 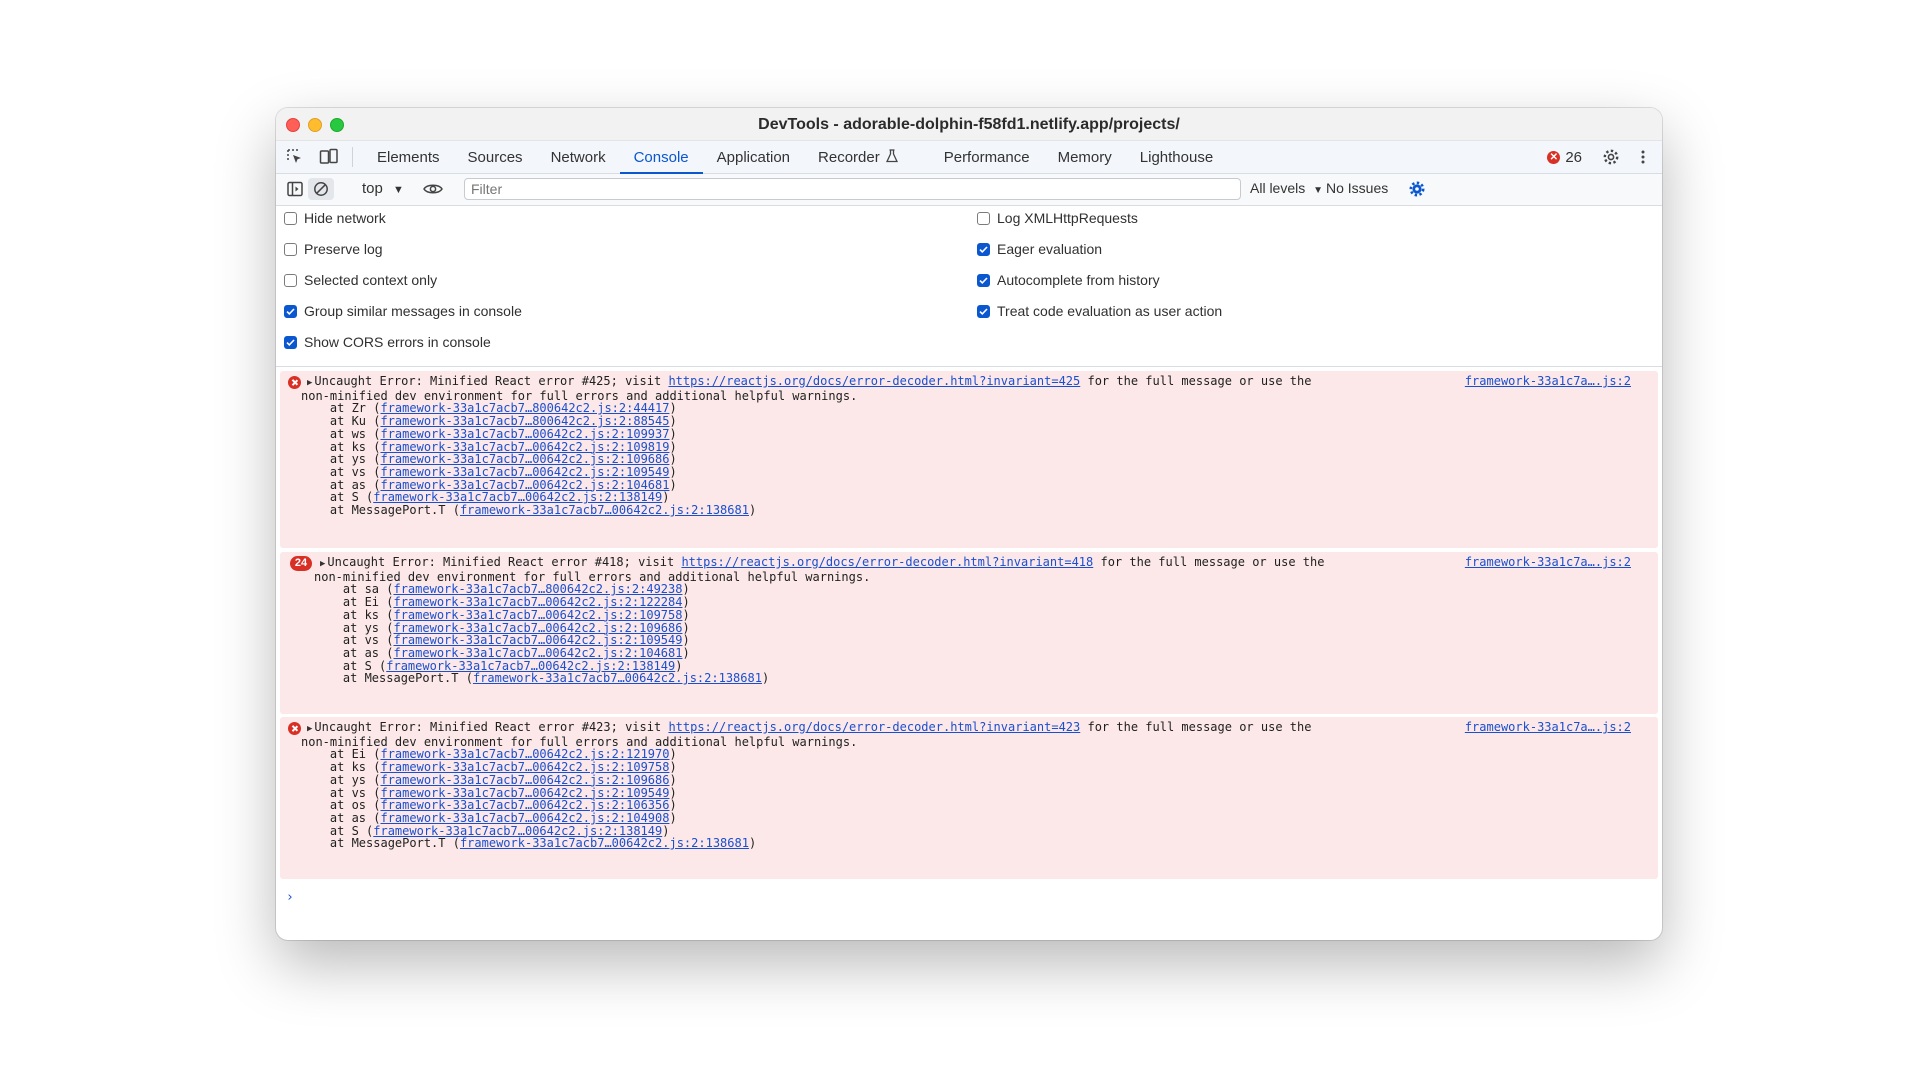 I want to click on tab-console: Console, so click(x=661, y=157).